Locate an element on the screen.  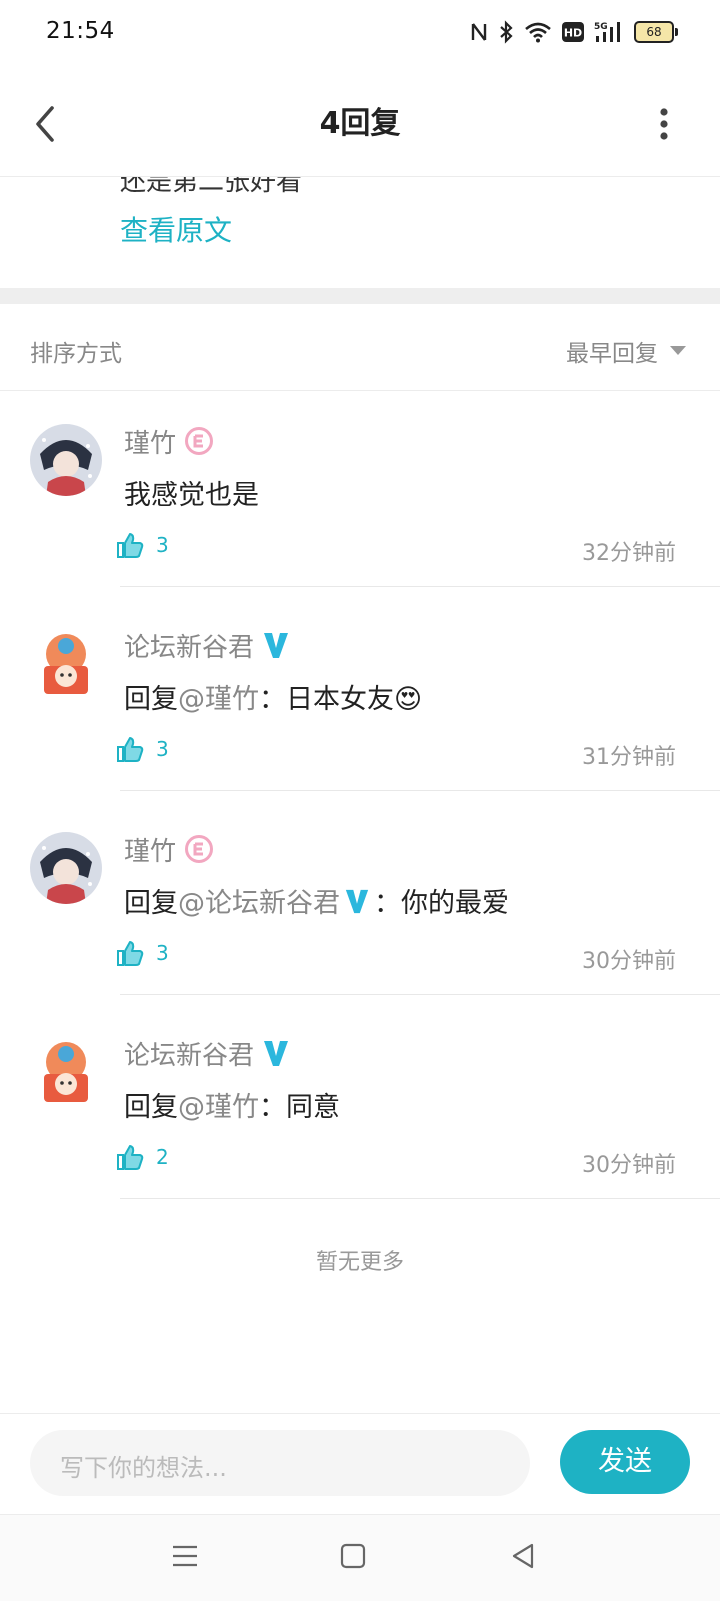
sort-label: 排序方式 is located at coordinates (76, 354).